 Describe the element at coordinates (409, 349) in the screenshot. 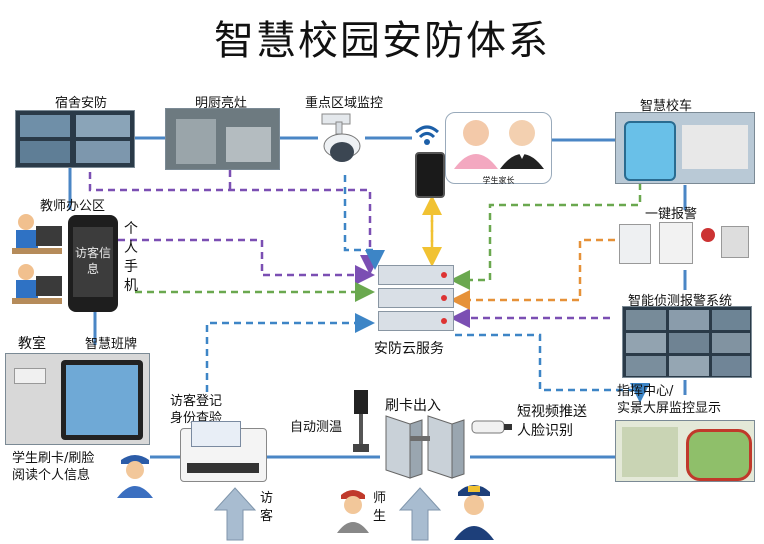

I see `cloud-service-label: 安防云服务` at that location.